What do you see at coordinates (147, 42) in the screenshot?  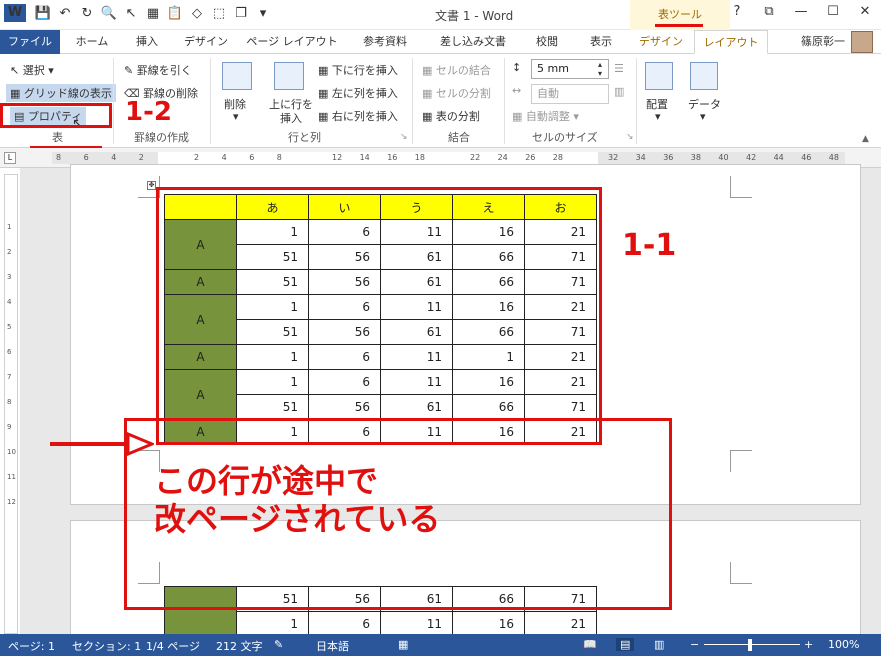 I see `tab-insert: 挿入` at bounding box center [147, 42].